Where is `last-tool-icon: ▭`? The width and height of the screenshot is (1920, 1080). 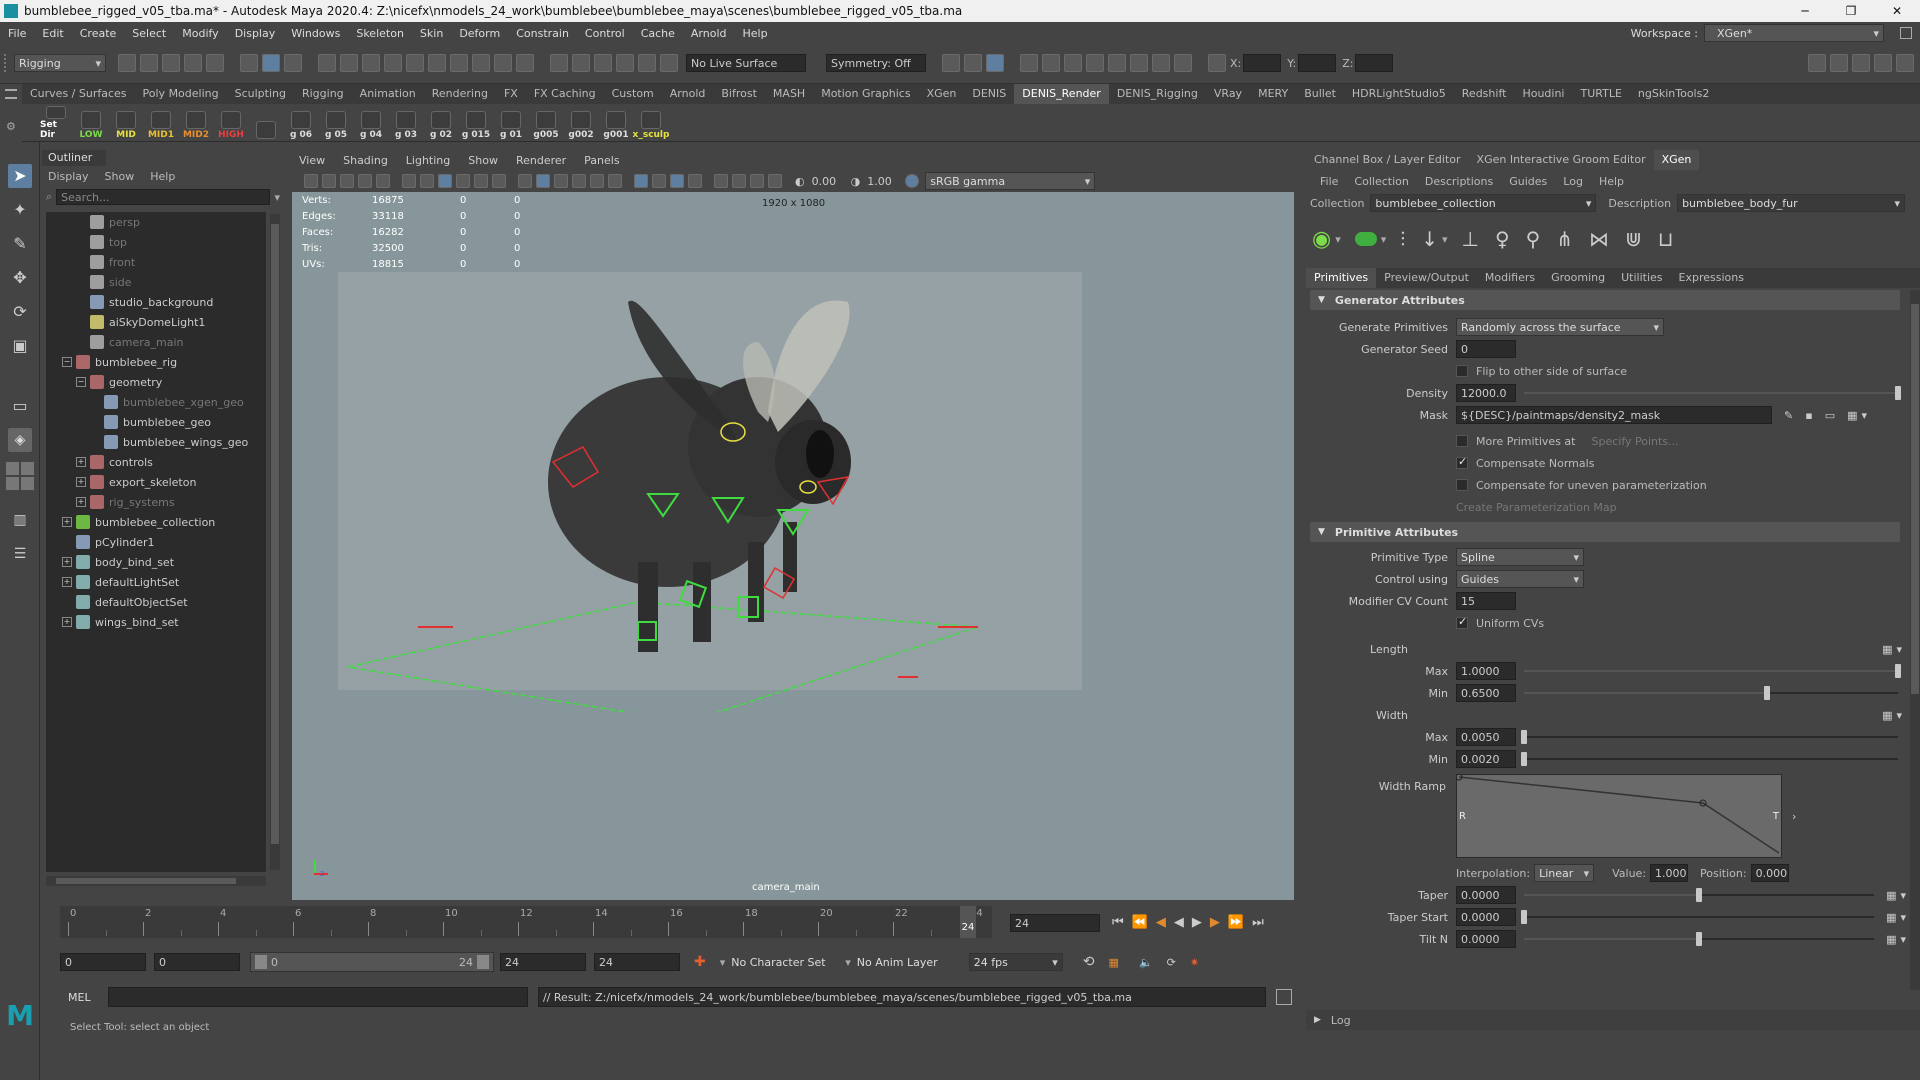 last-tool-icon: ▭ is located at coordinates (20, 406).